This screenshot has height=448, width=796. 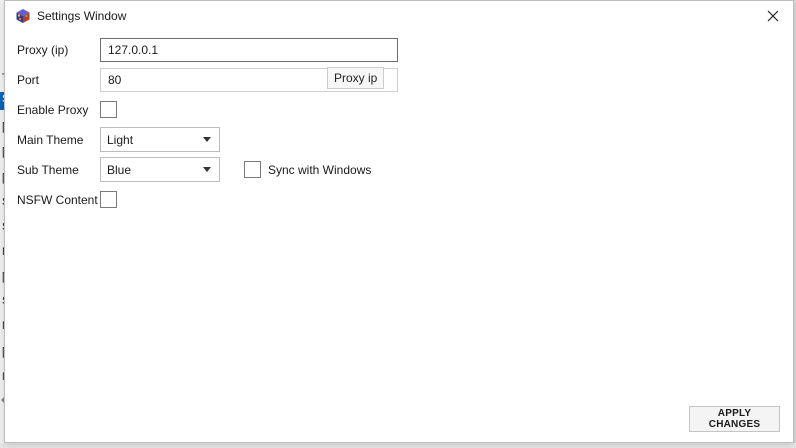 I want to click on enable-proxy-label: Enable Proxy, so click(x=53, y=110).